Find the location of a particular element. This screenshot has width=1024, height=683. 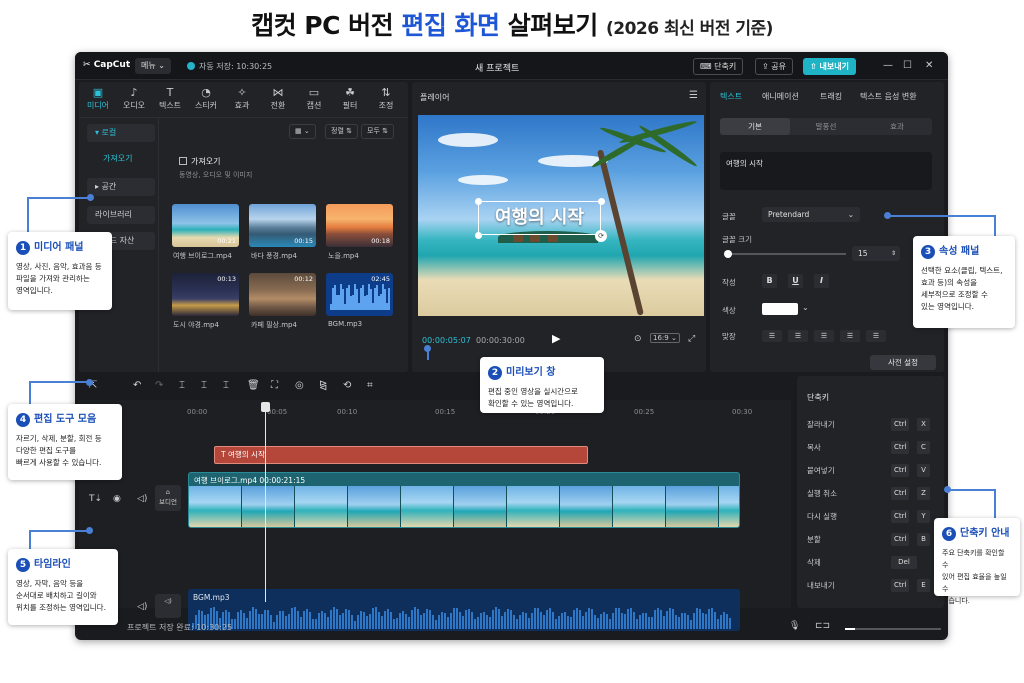

video-clip: 여행 브이로그.mp4 00:00:21:15 is located at coordinates (464, 500).